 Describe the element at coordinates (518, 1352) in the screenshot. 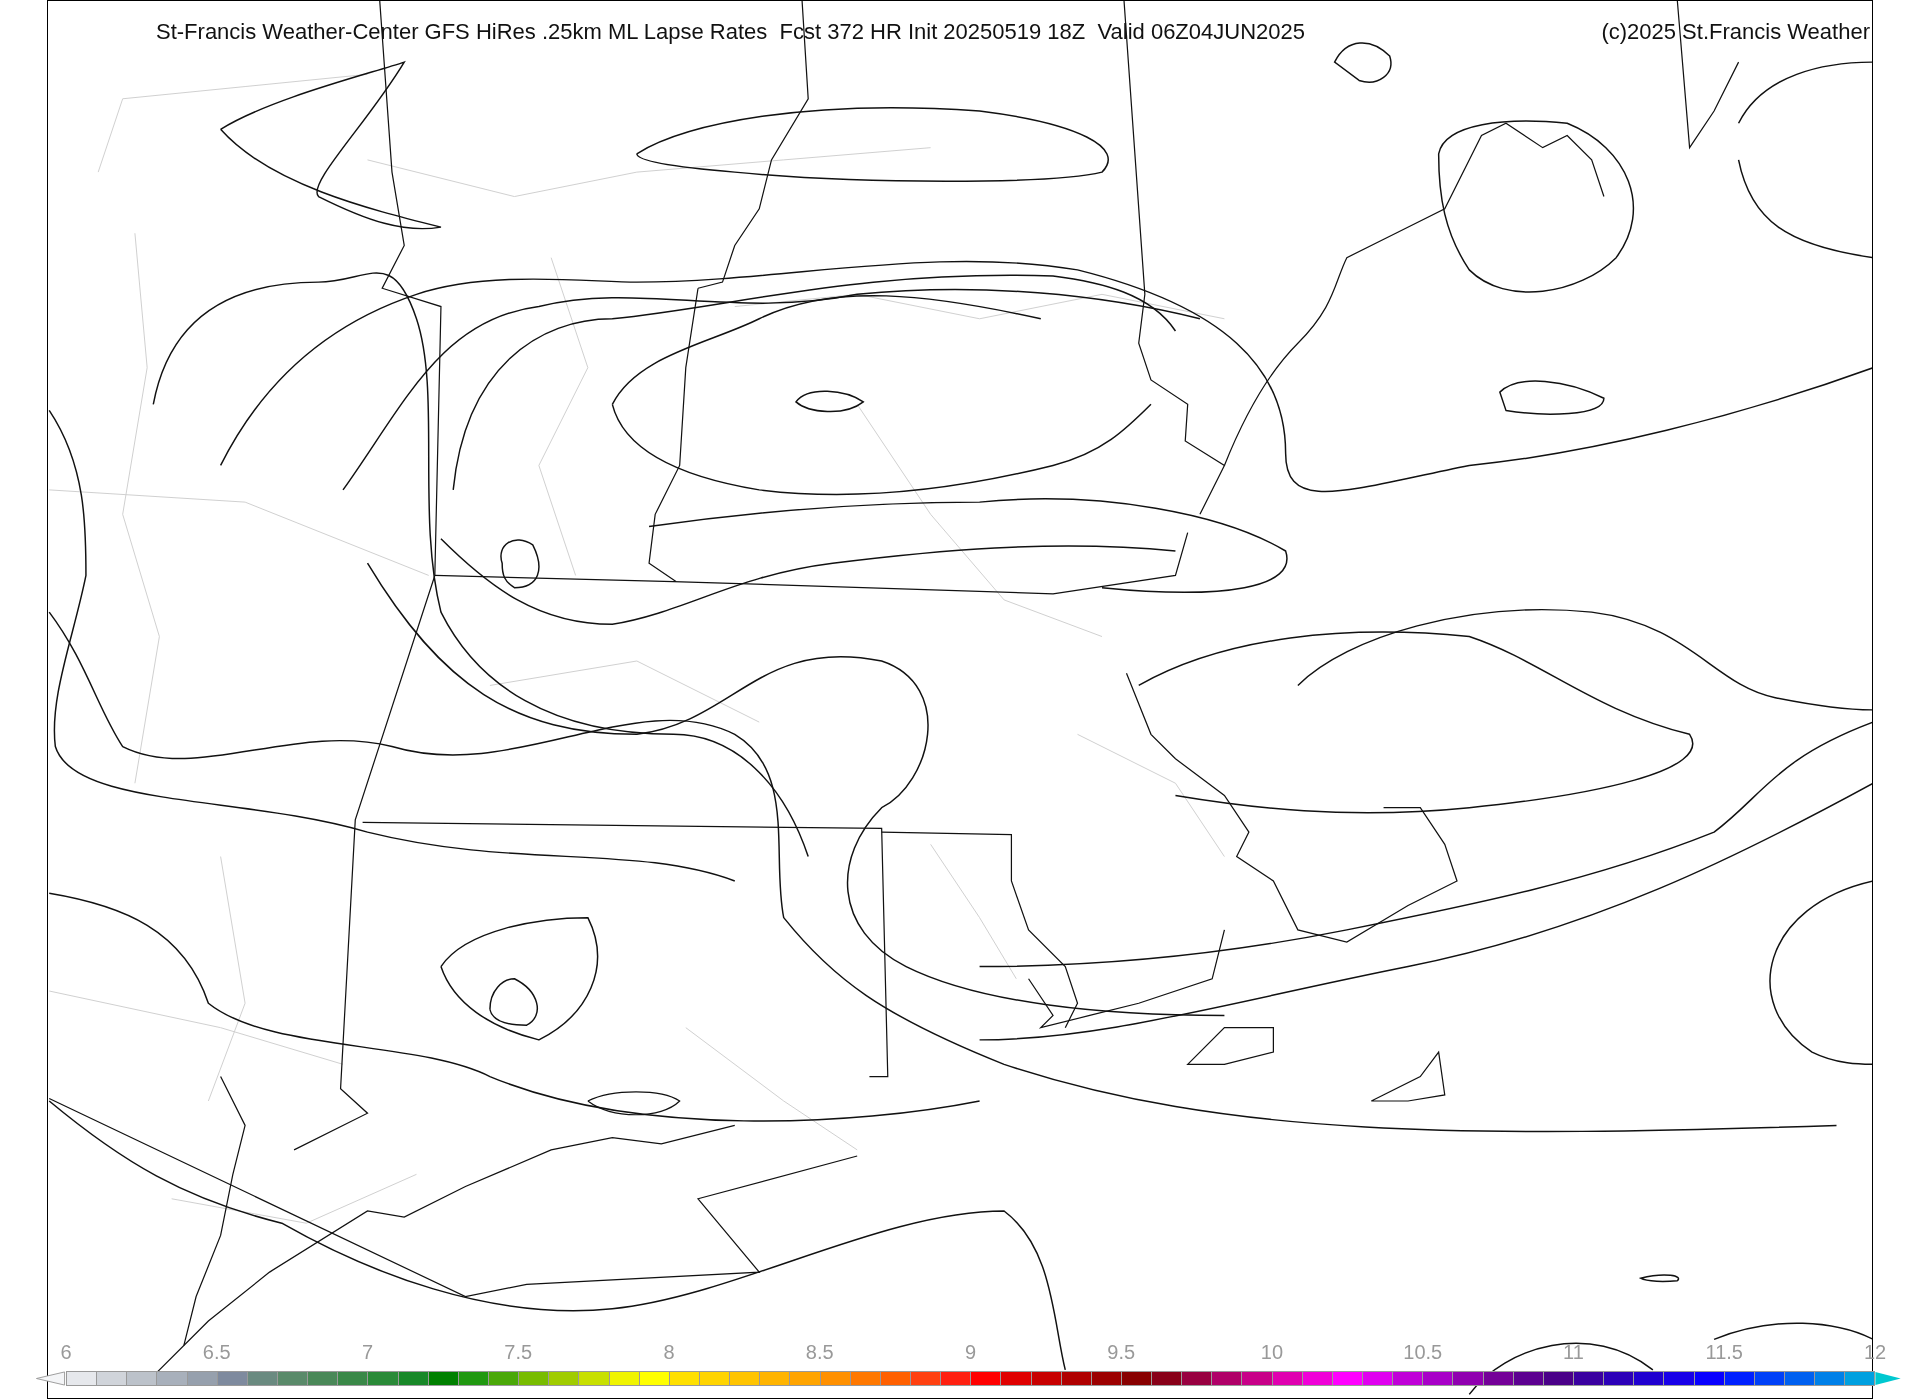

I see `colorbar-tick-label: 7.5` at that location.